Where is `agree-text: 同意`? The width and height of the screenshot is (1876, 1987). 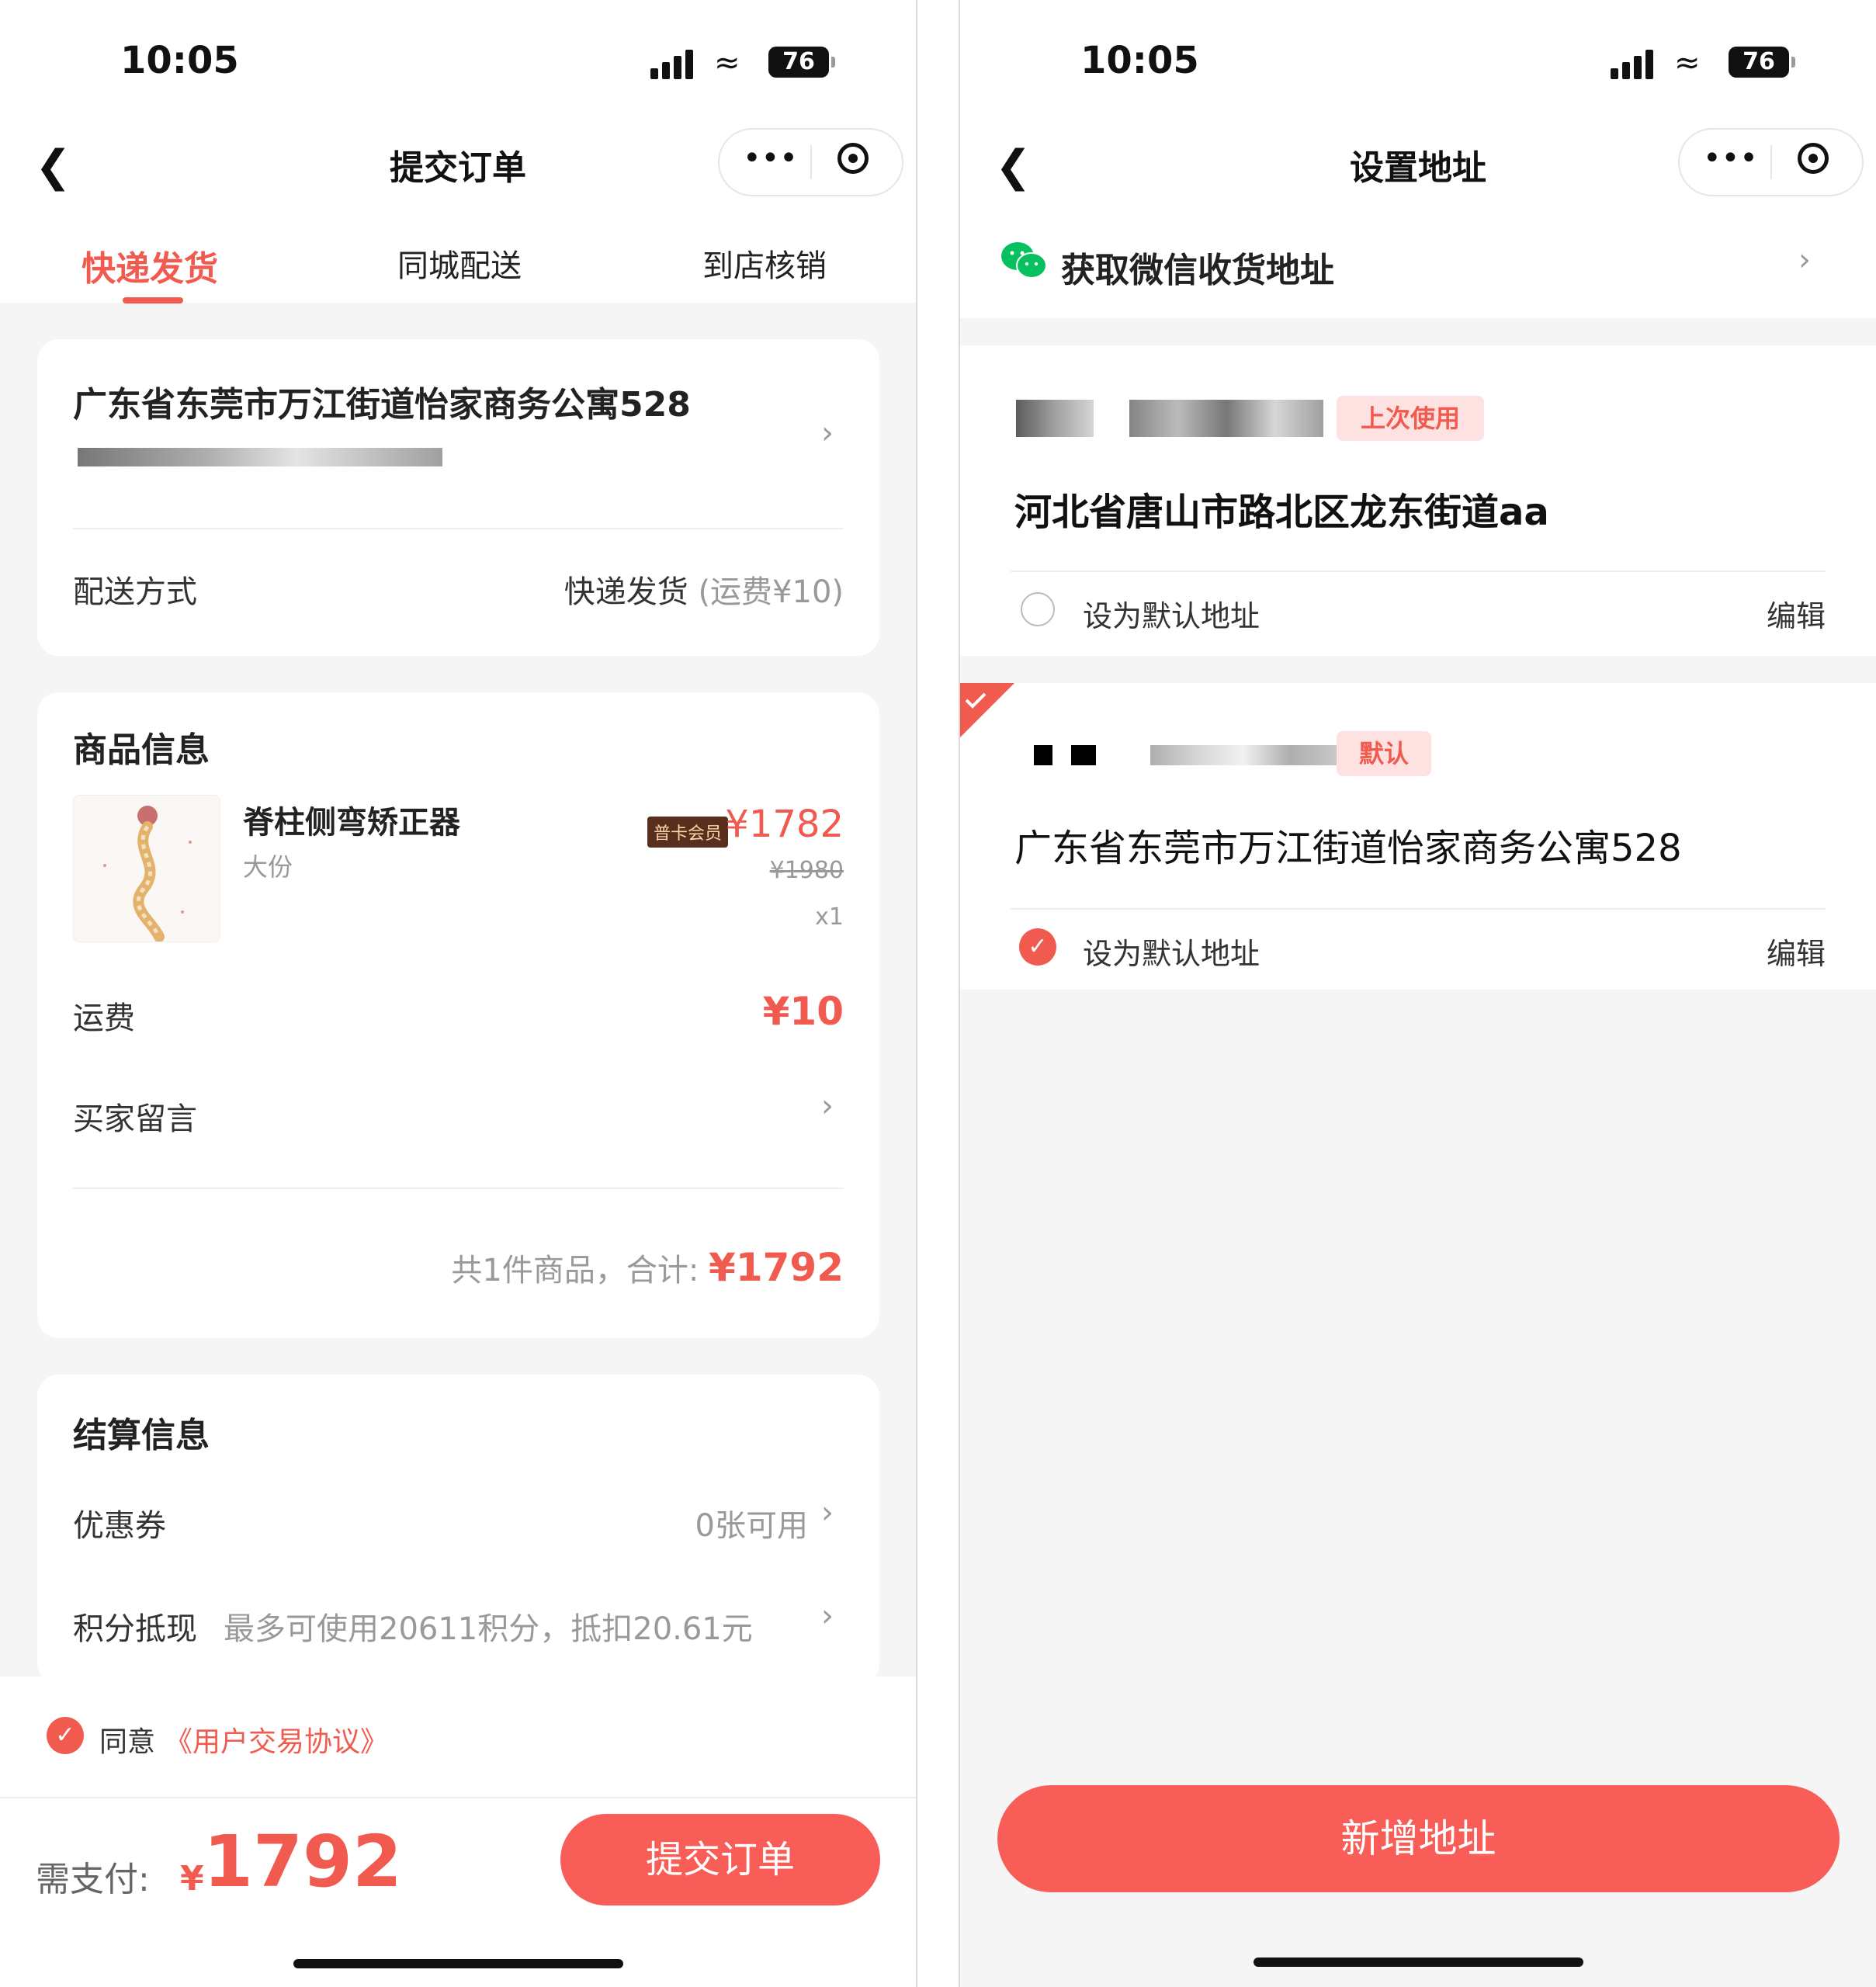 agree-text: 同意 is located at coordinates (127, 1742).